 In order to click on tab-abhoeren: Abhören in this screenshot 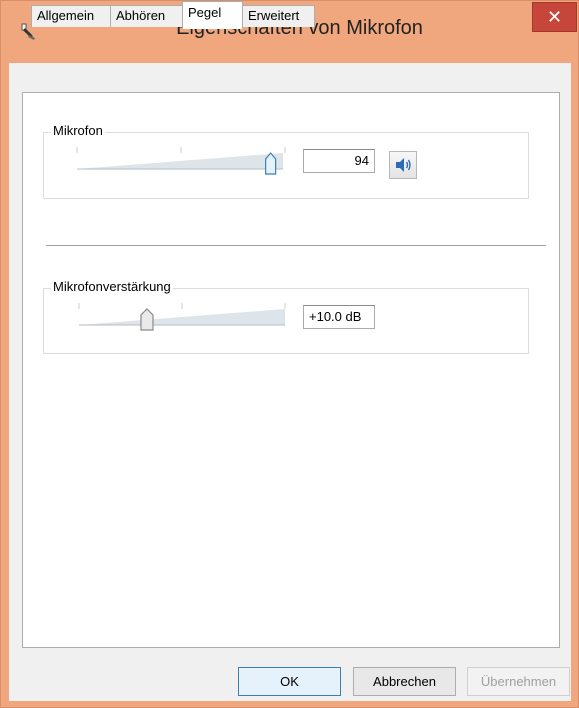, I will do `click(146, 16)`.